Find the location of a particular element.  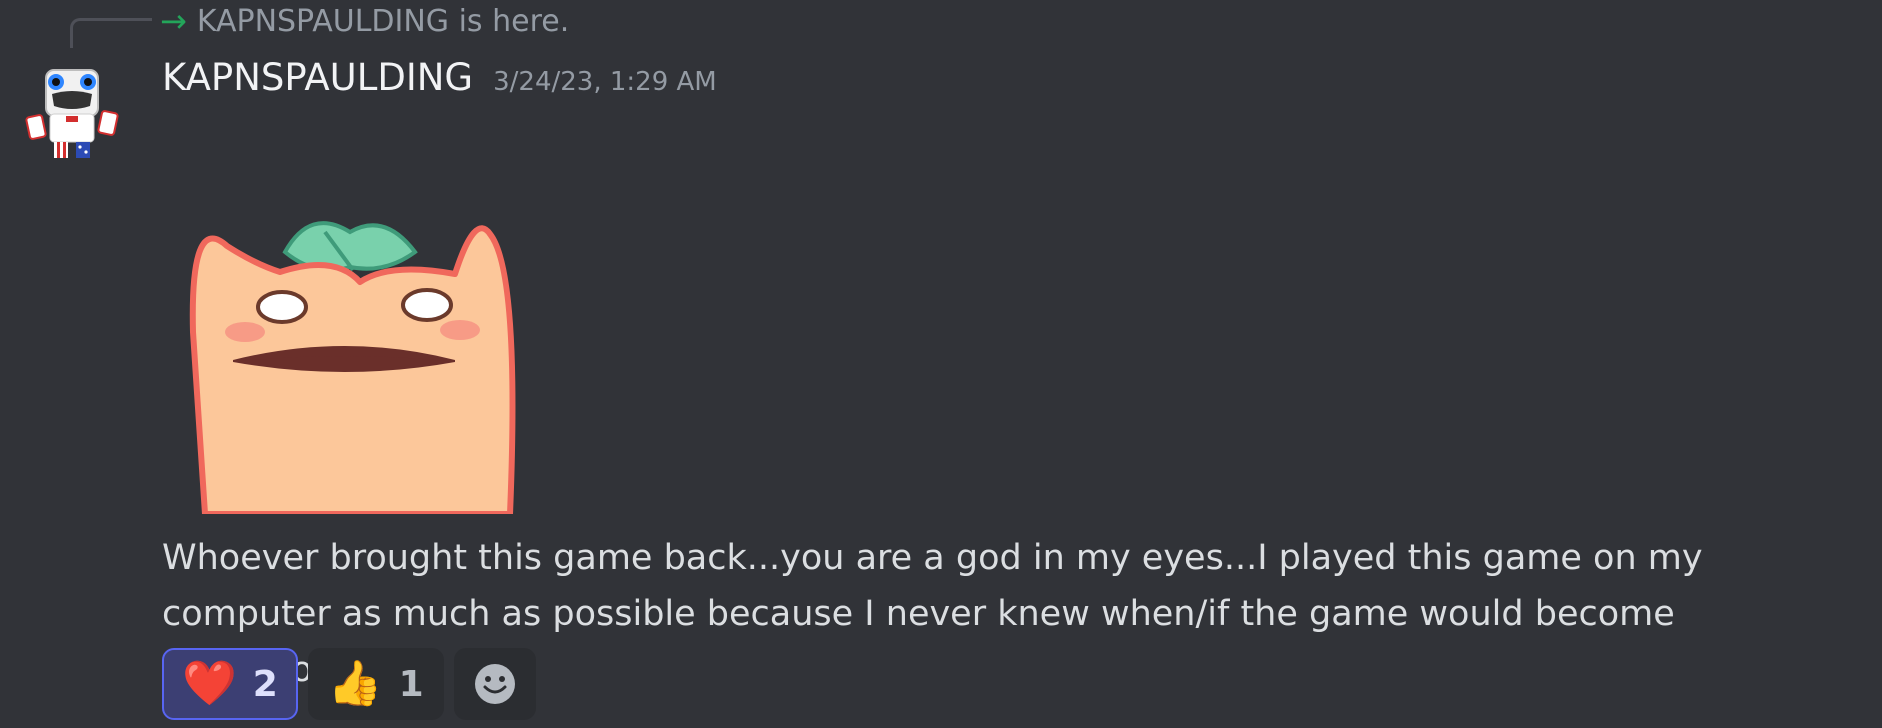

heart-icon: ❤️ is located at coordinates (209, 683).